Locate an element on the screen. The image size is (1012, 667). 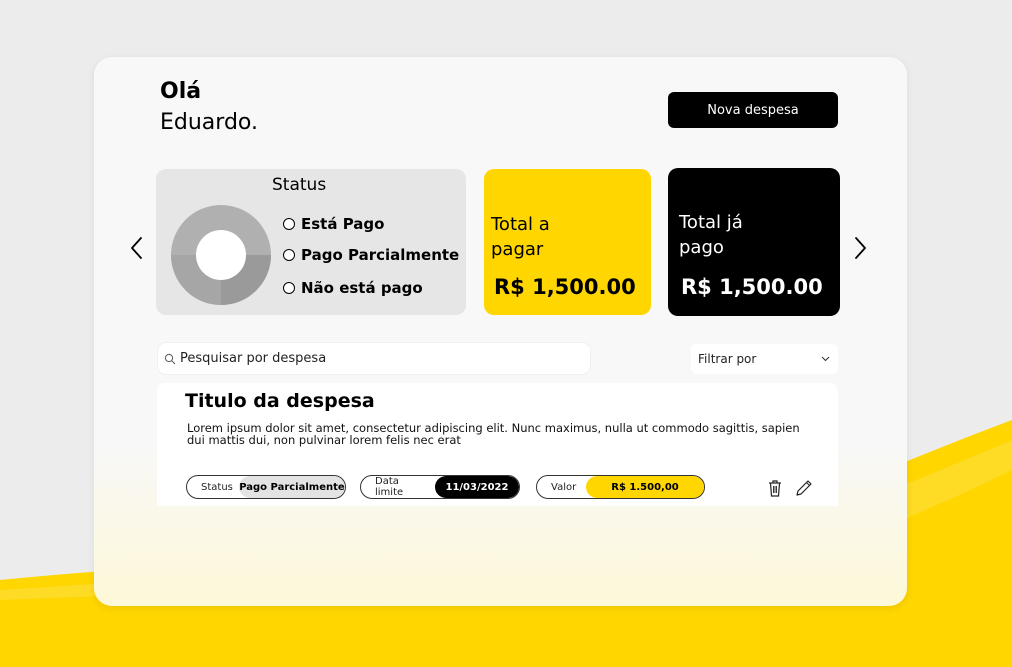
total-to-pay-label-line2: pagar is located at coordinates (517, 249).